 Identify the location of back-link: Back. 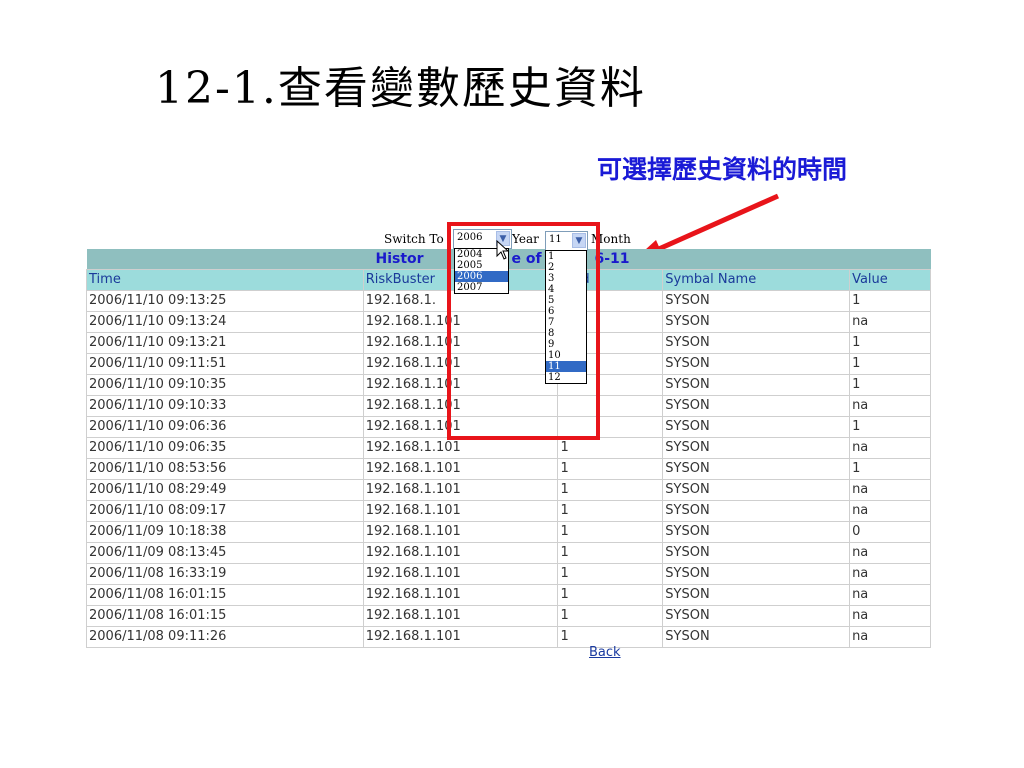
(605, 652).